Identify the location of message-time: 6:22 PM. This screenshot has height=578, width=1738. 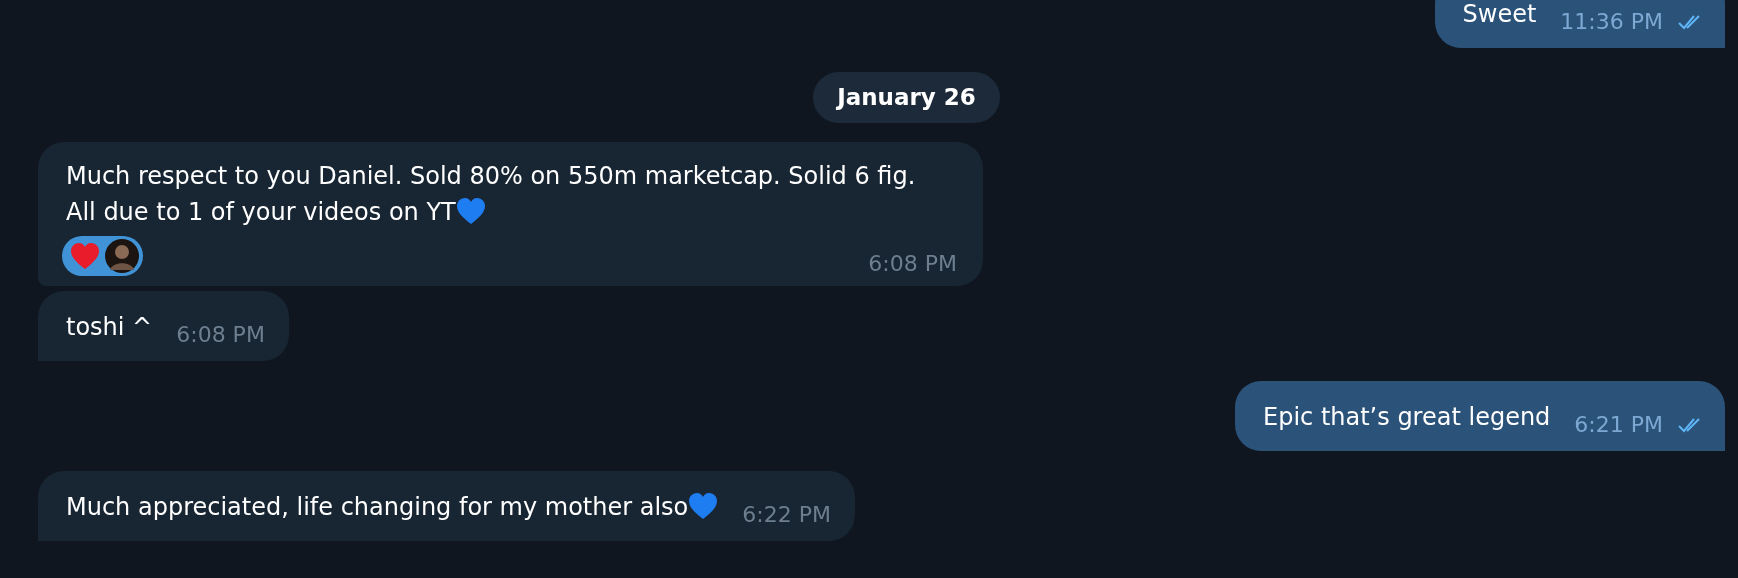
(786, 514).